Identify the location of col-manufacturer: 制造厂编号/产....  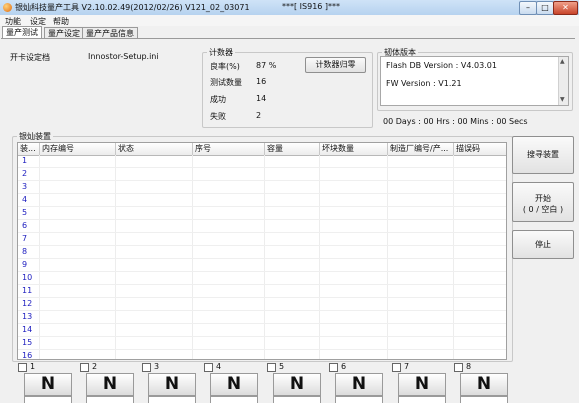
(421, 149).